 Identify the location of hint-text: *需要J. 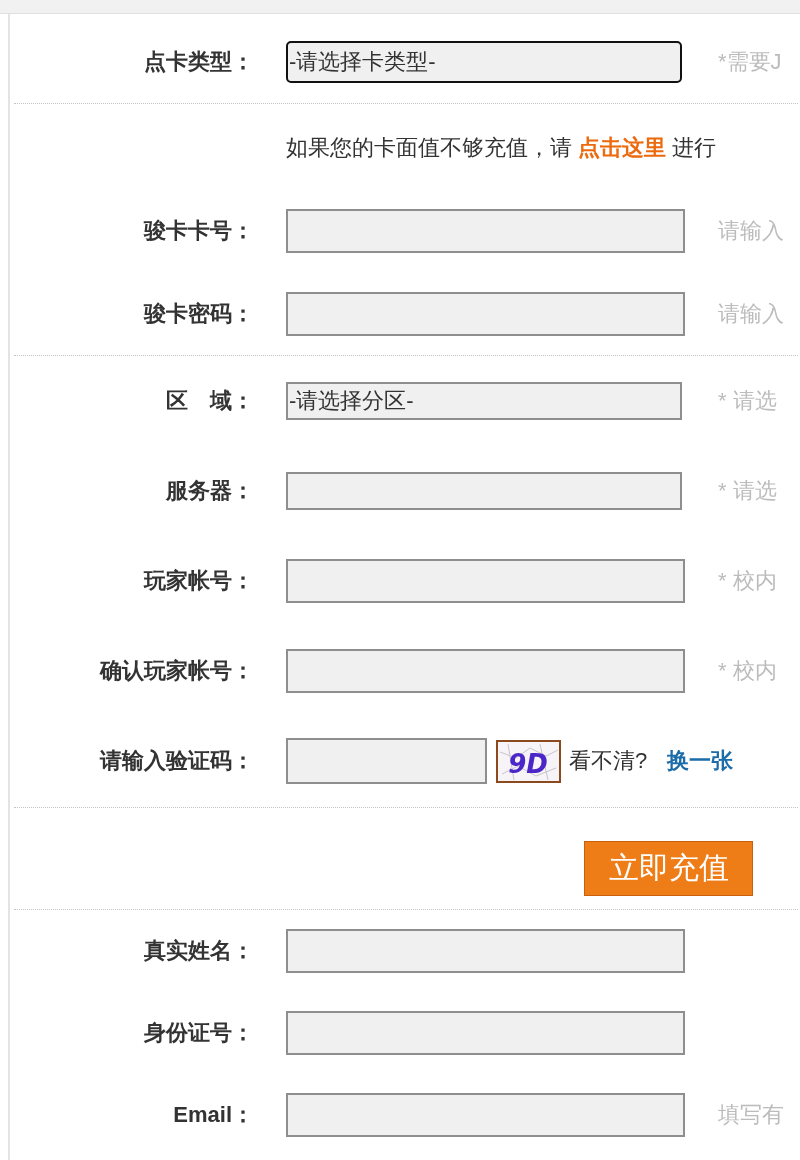
(750, 62).